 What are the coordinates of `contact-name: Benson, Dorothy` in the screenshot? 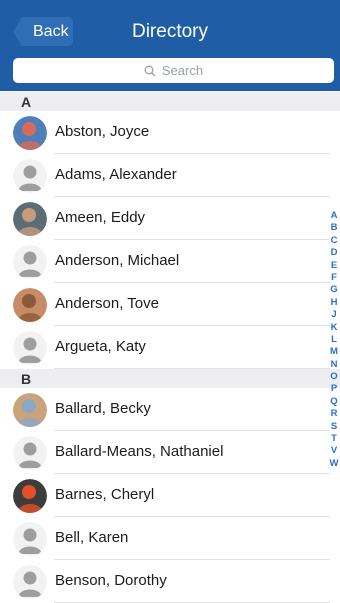 It's located at (111, 580).